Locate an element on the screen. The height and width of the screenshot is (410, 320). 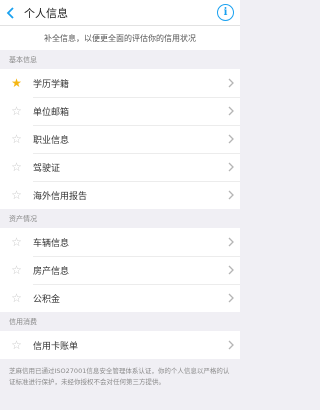
list-item-label: 信用卡账单 is located at coordinates (56, 346).